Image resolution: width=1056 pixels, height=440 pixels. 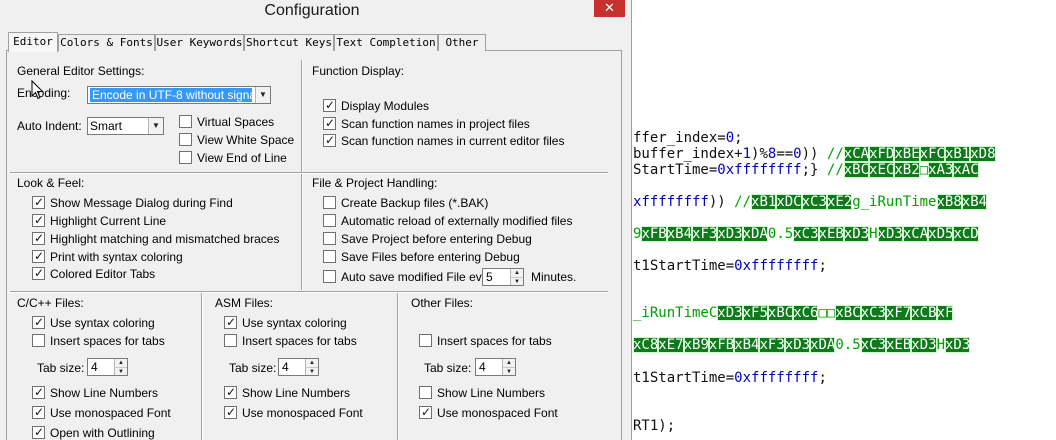 I want to click on create-backup-label: Create Backup files (*.BAK), so click(x=415, y=203).